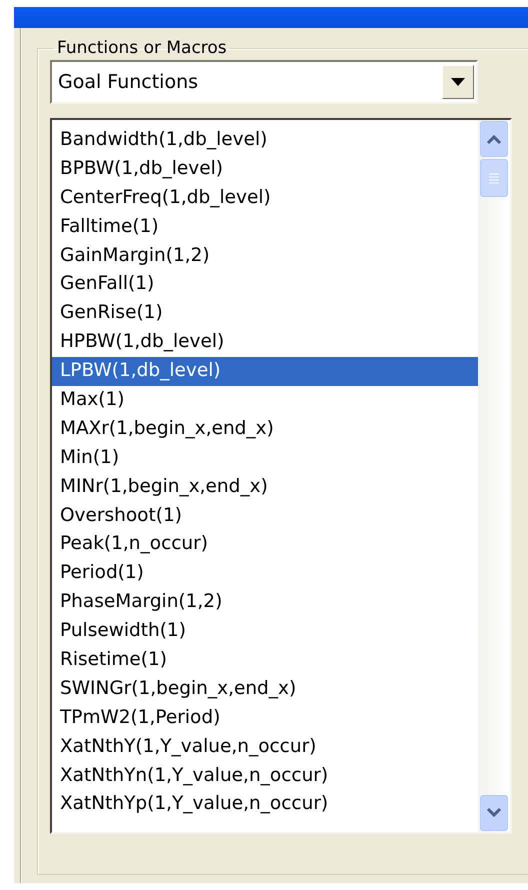  I want to click on scroll-down-button, so click(494, 813).